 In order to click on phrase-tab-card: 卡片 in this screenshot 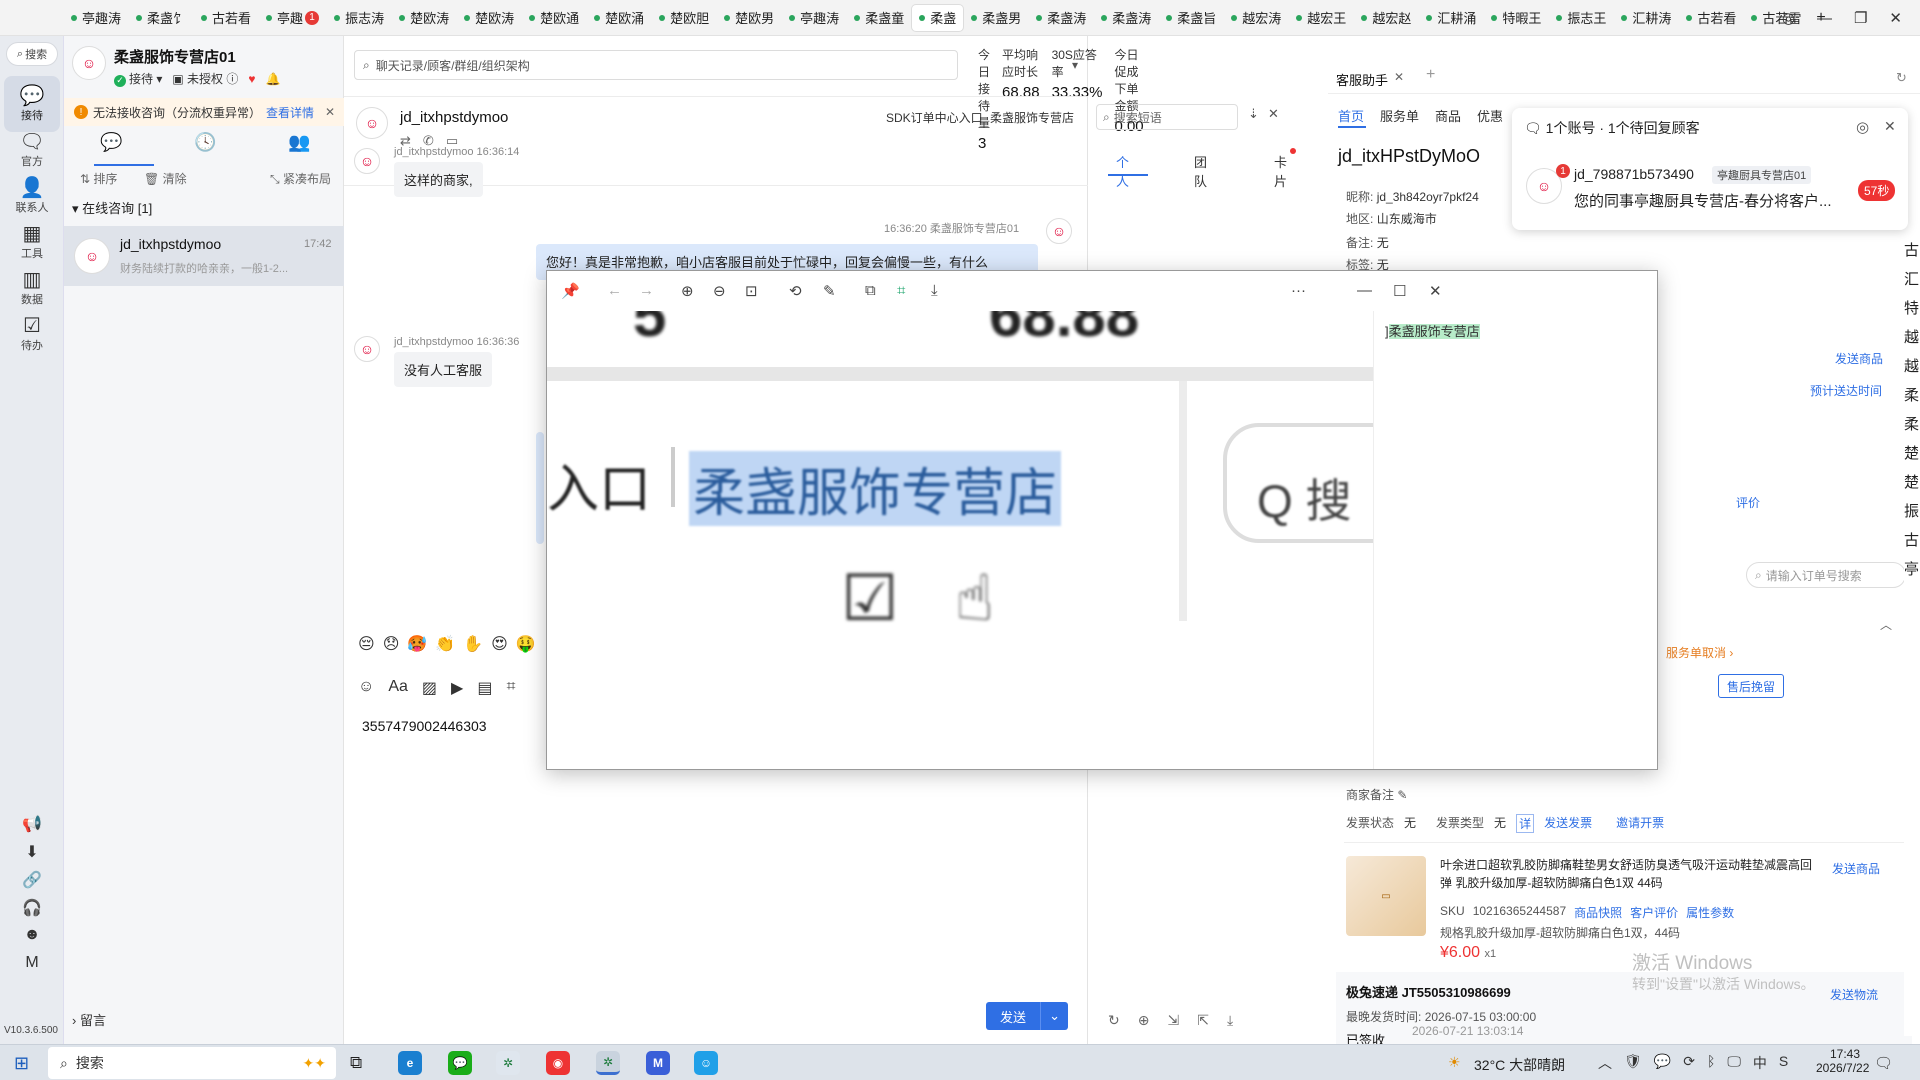, I will do `click(1280, 171)`.